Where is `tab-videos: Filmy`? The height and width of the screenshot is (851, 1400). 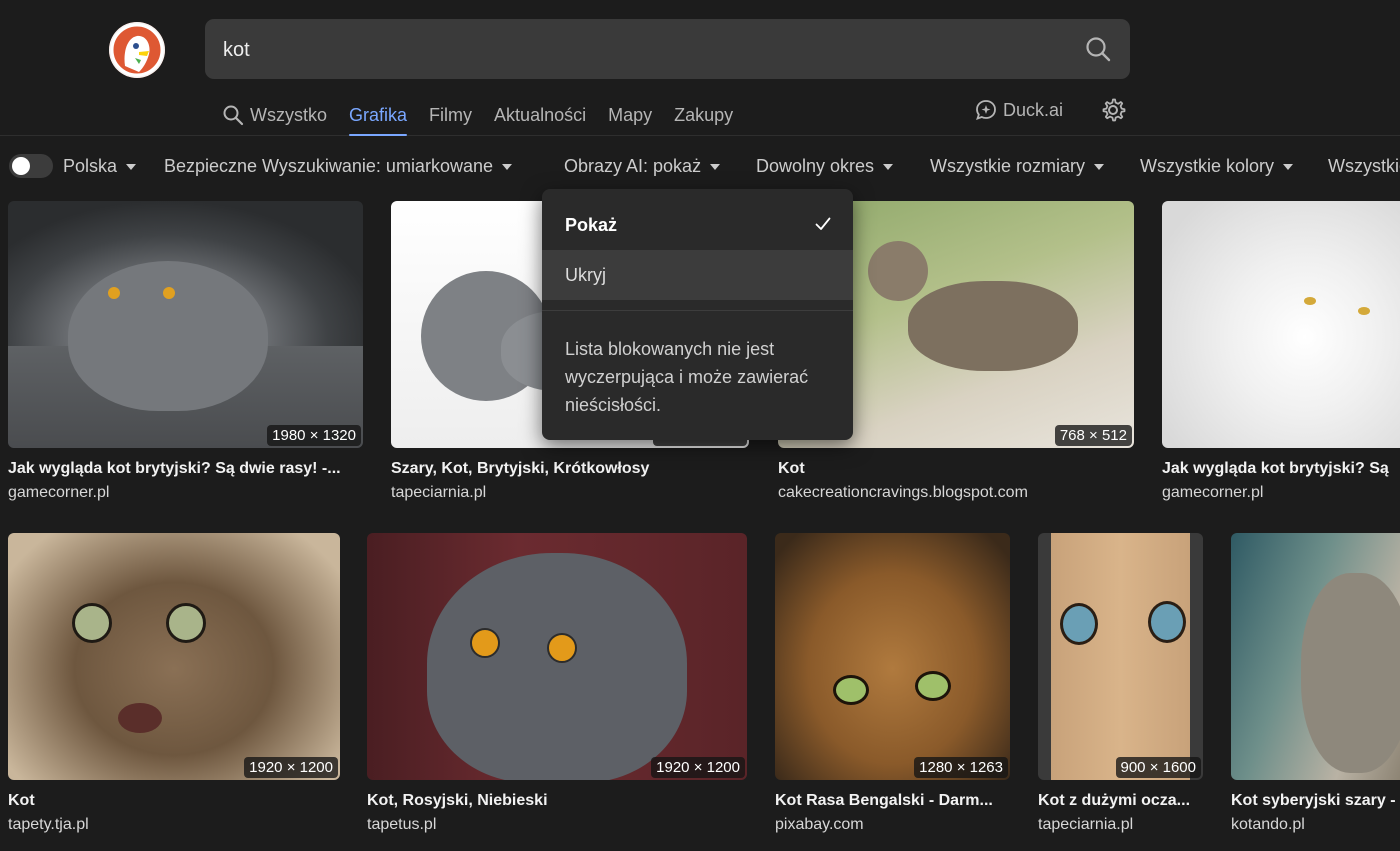 tab-videos: Filmy is located at coordinates (450, 115).